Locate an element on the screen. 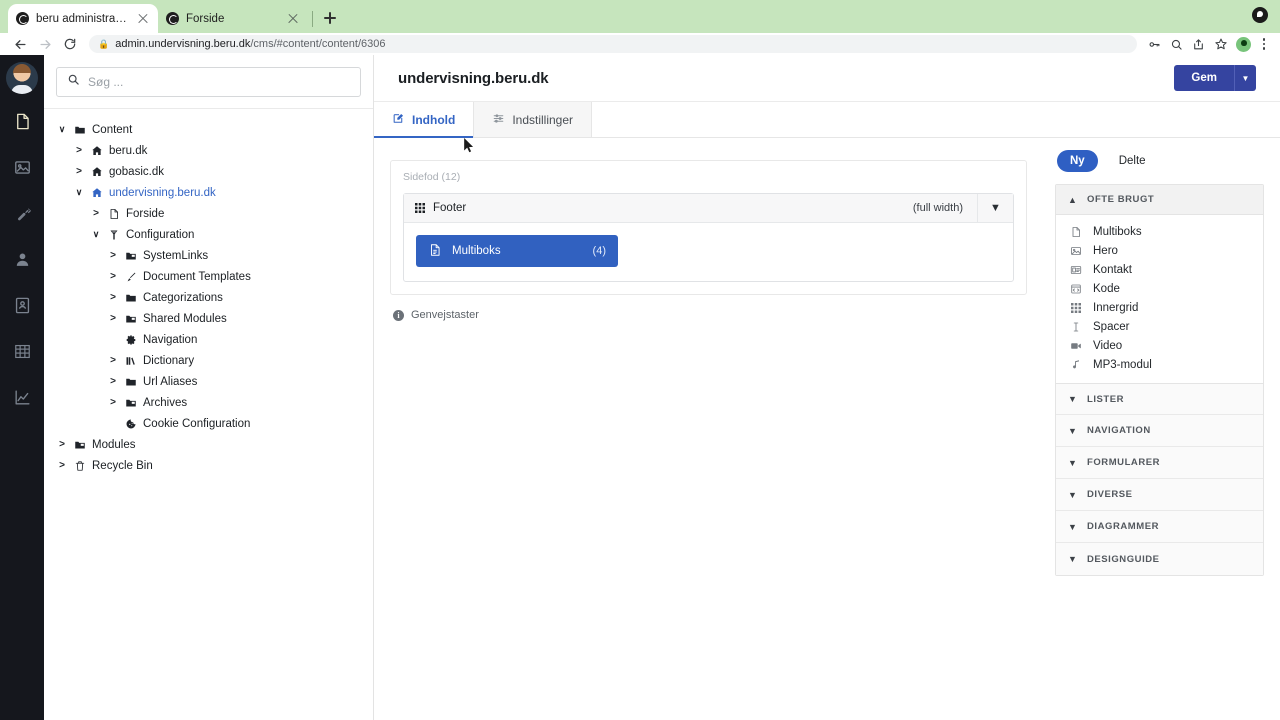 The width and height of the screenshot is (1280, 720). tree-item-beru-dk: beru.dk is located at coordinates (208, 150).